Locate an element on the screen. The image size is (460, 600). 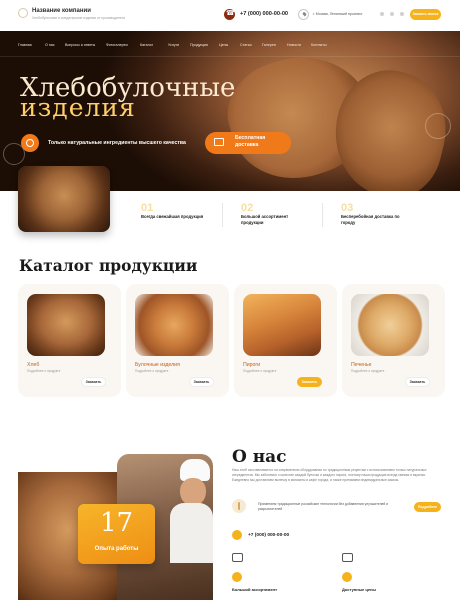
whatsapp-icon is located at coordinates (402, 14).